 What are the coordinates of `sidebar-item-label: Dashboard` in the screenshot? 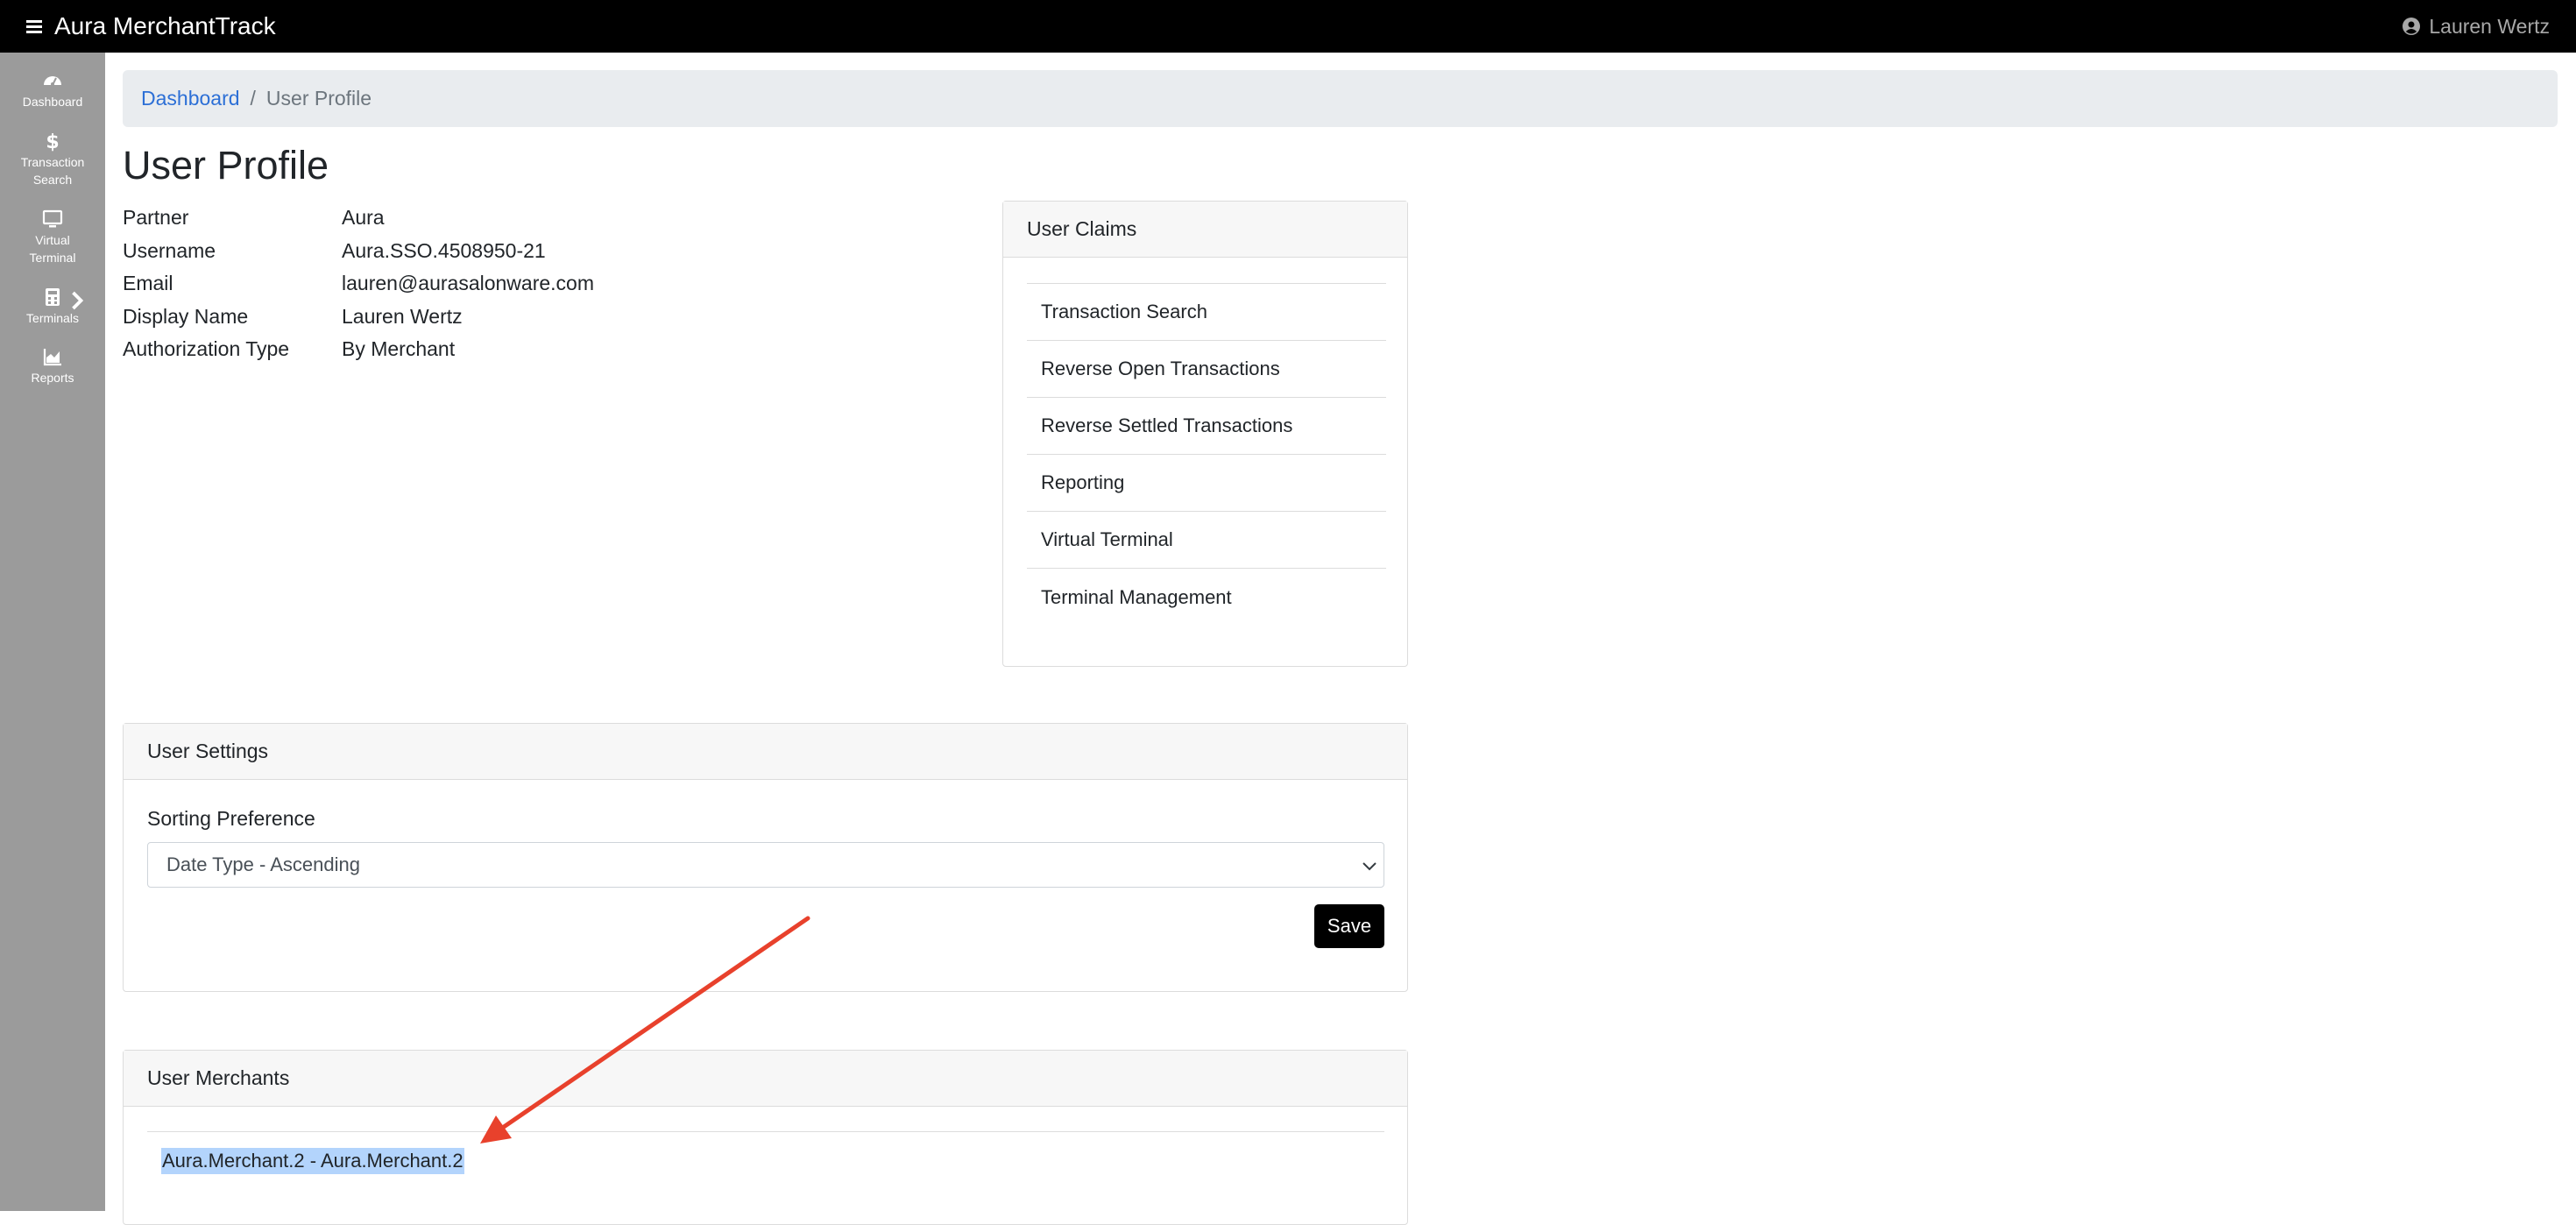 It's located at (52, 102).